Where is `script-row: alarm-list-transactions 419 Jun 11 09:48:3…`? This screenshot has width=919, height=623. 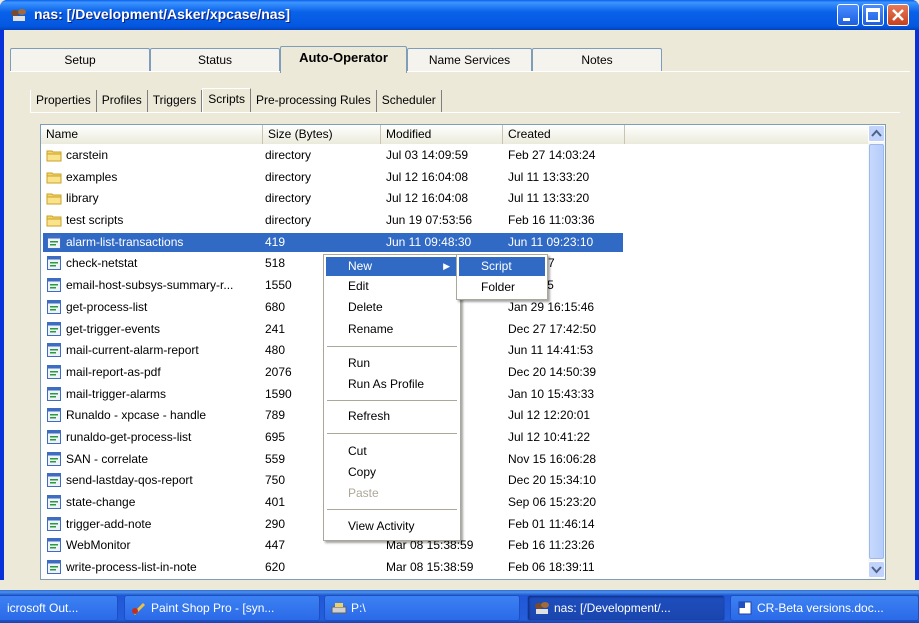
script-row: alarm-list-transactions 419 Jun 11 09:48:3… is located at coordinates (456, 243).